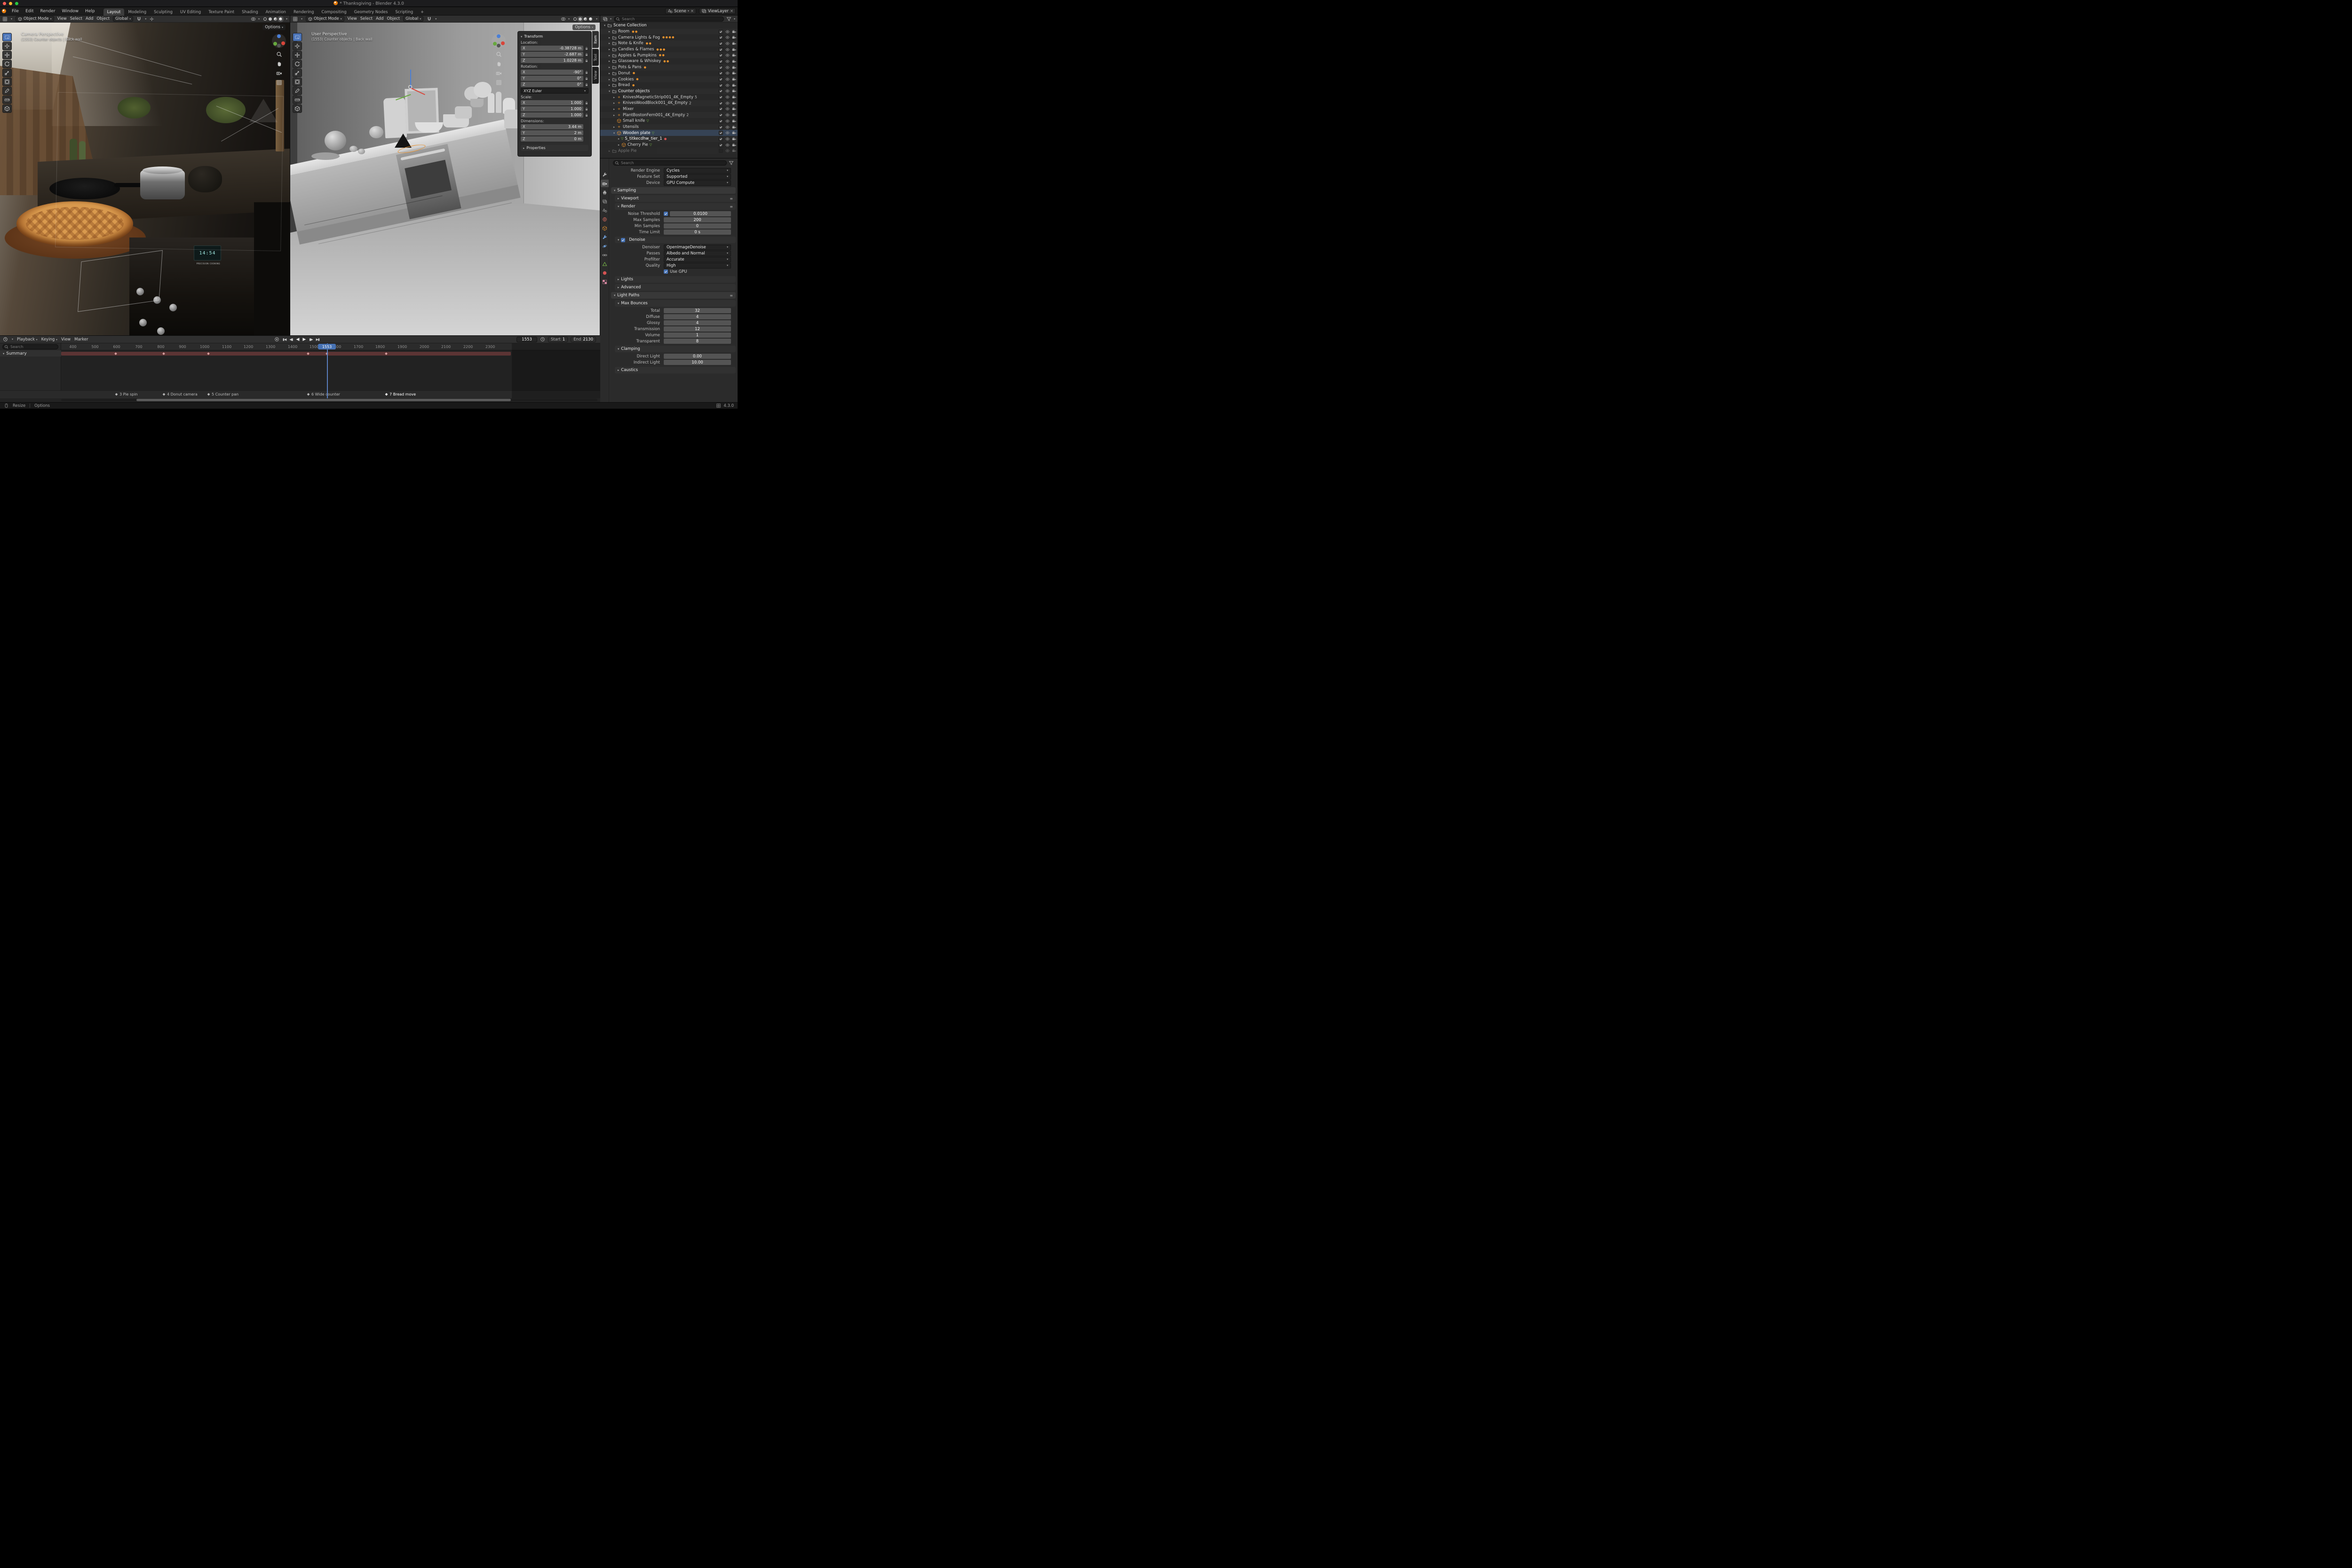 The image size is (2352, 1568). I want to click on marker-menu: Marker, so click(81, 339).